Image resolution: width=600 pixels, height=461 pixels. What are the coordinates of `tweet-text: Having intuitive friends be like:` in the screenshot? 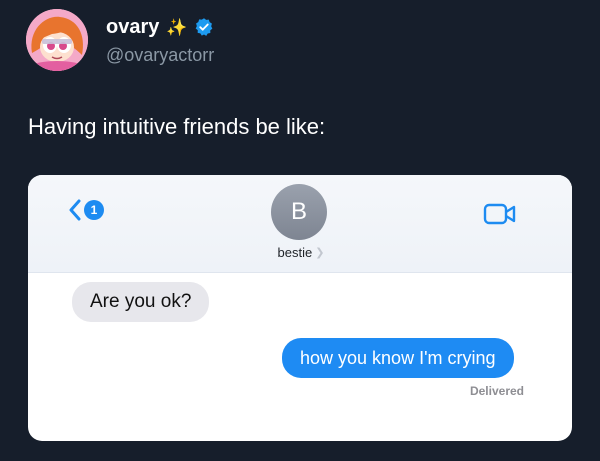 It's located at (177, 126).